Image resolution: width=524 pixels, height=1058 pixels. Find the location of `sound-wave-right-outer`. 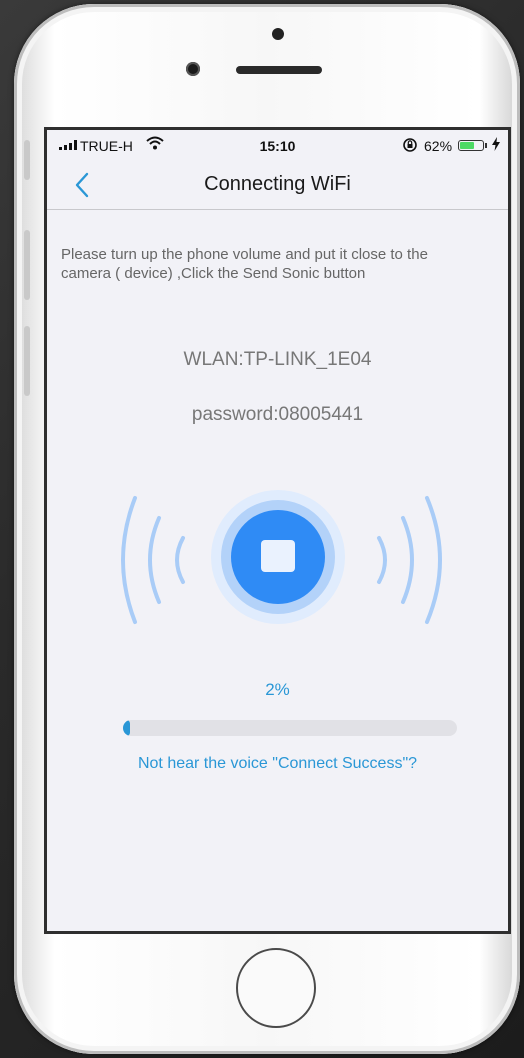

sound-wave-right-outer is located at coordinates (433, 560).